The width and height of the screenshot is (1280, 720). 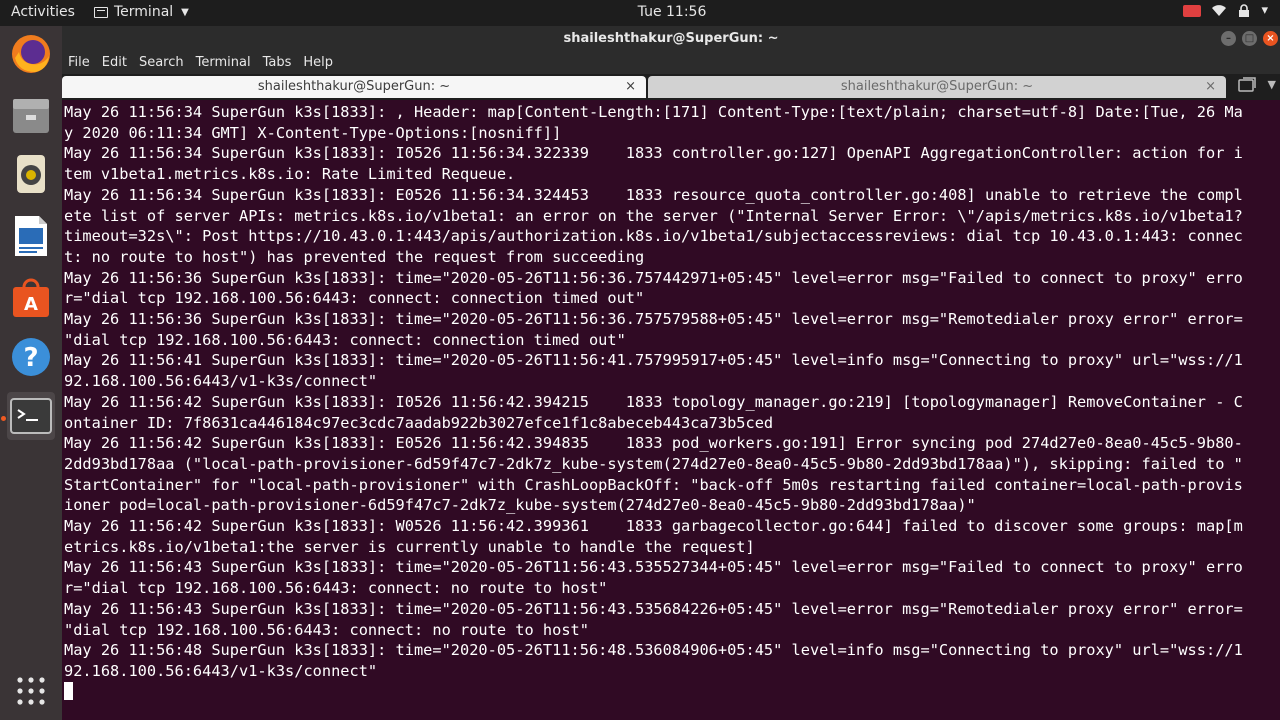 What do you see at coordinates (1210, 86) in the screenshot?
I see `tab-2-close-icon: ×` at bounding box center [1210, 86].